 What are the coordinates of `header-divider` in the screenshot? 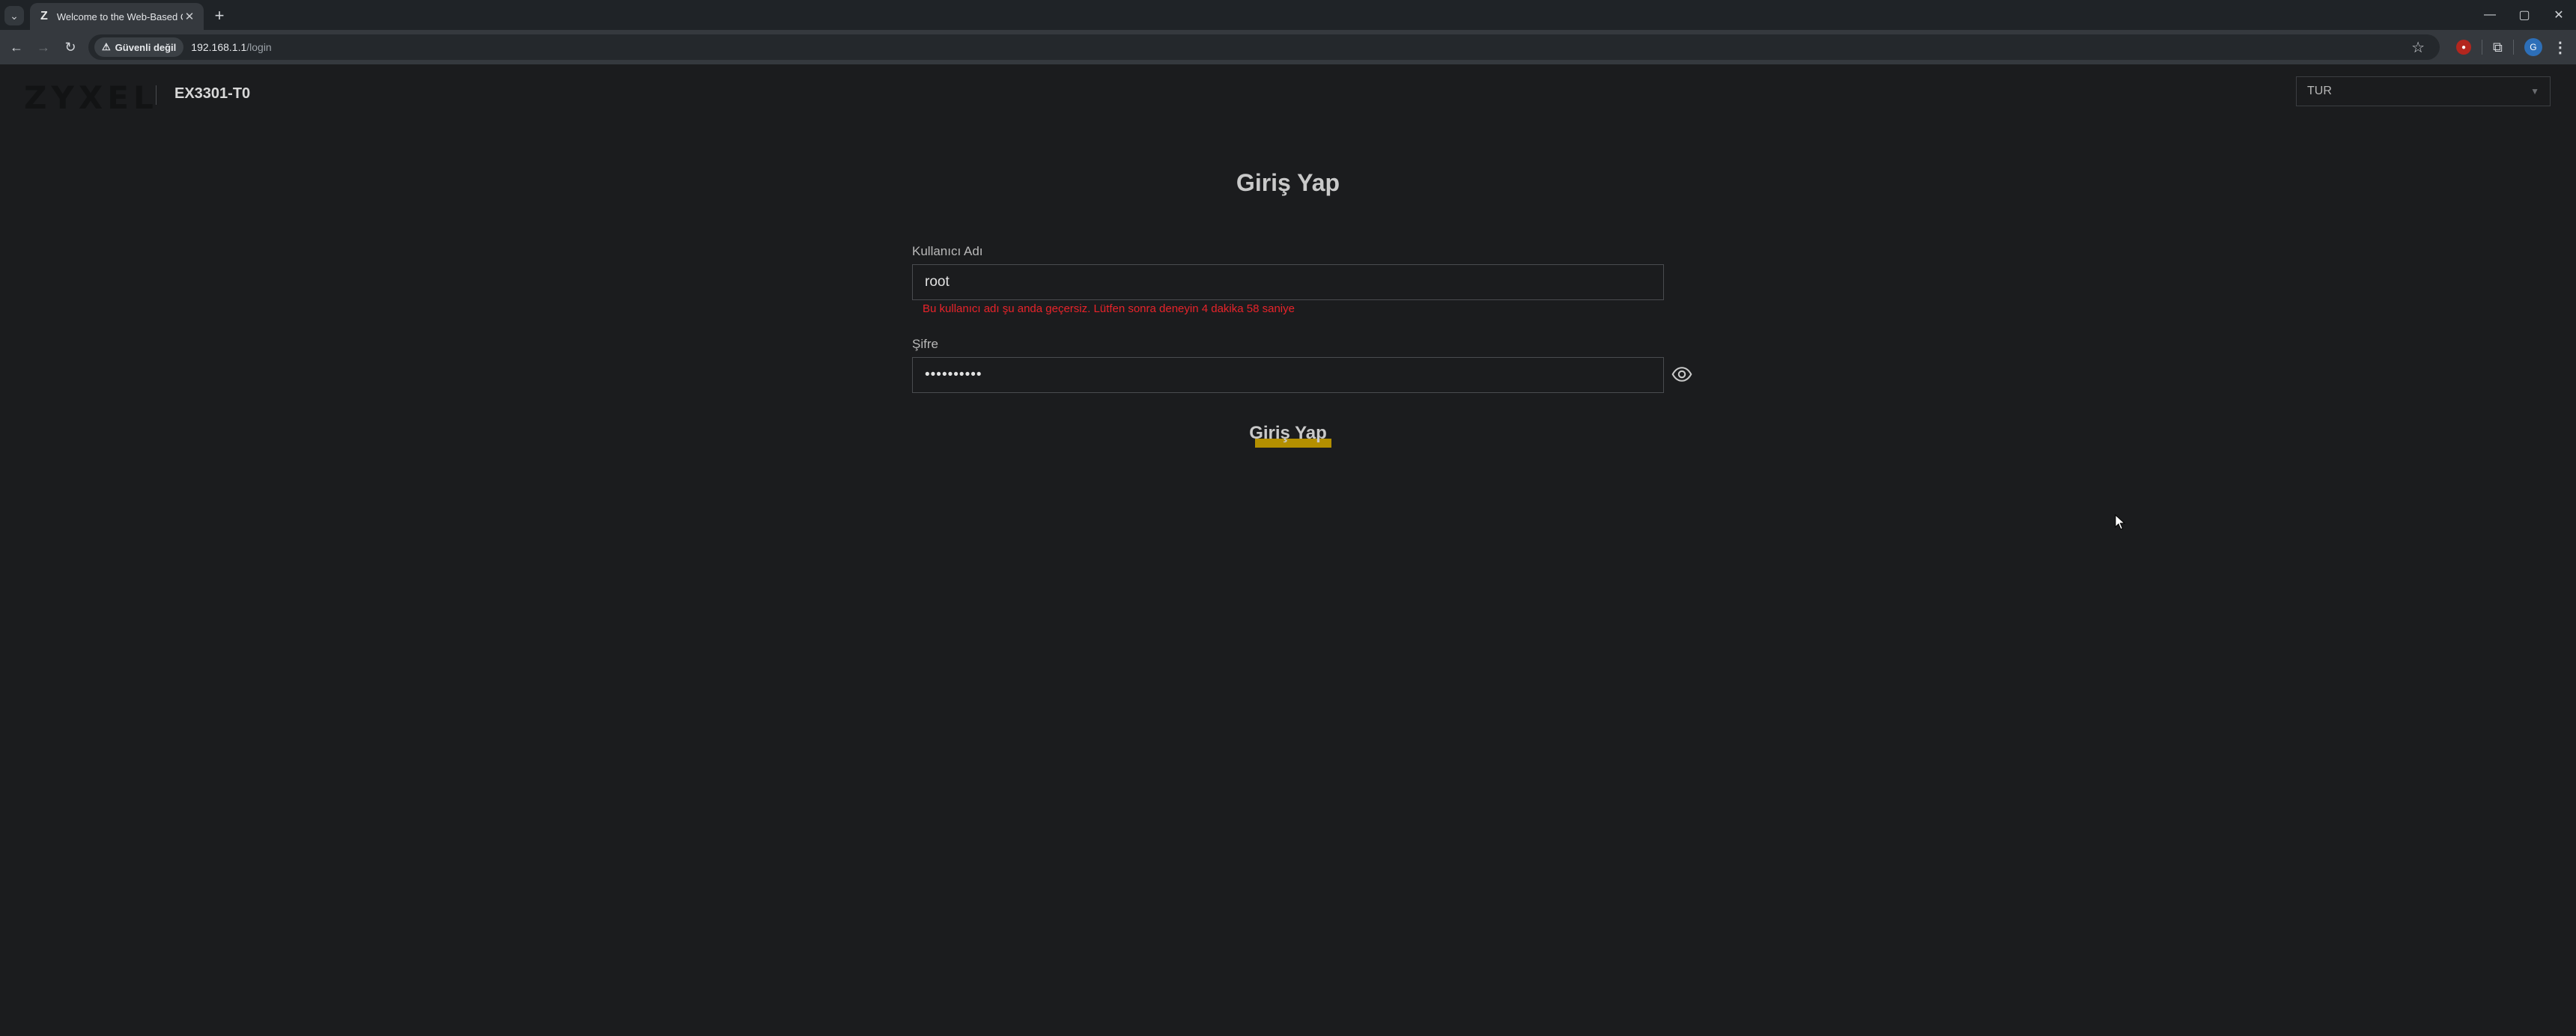 It's located at (156, 95).